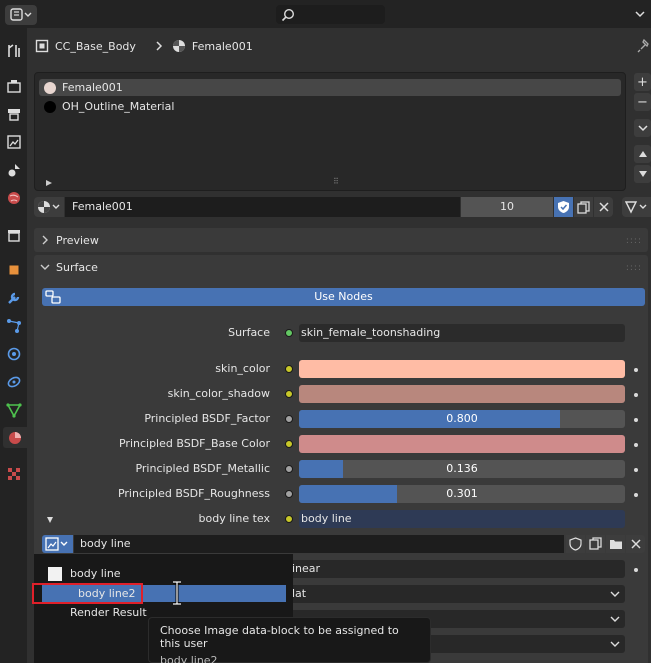 The image size is (651, 663). Describe the element at coordinates (13, 85) in the screenshot. I see `render-tab-icon` at that location.